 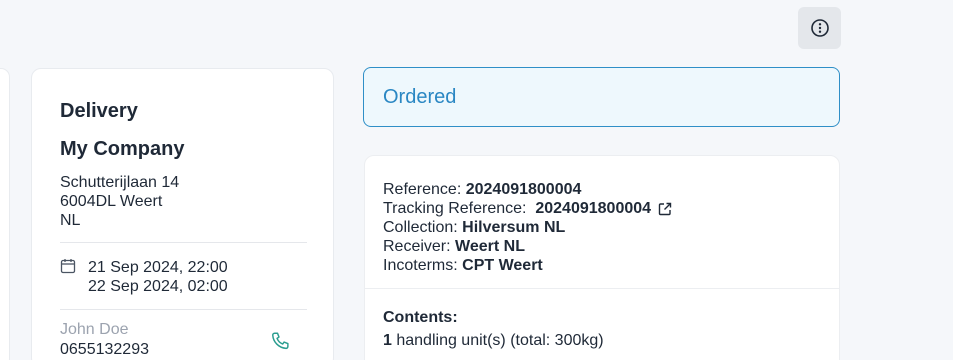 I want to click on receiver-label: Receiver:, so click(x=417, y=246).